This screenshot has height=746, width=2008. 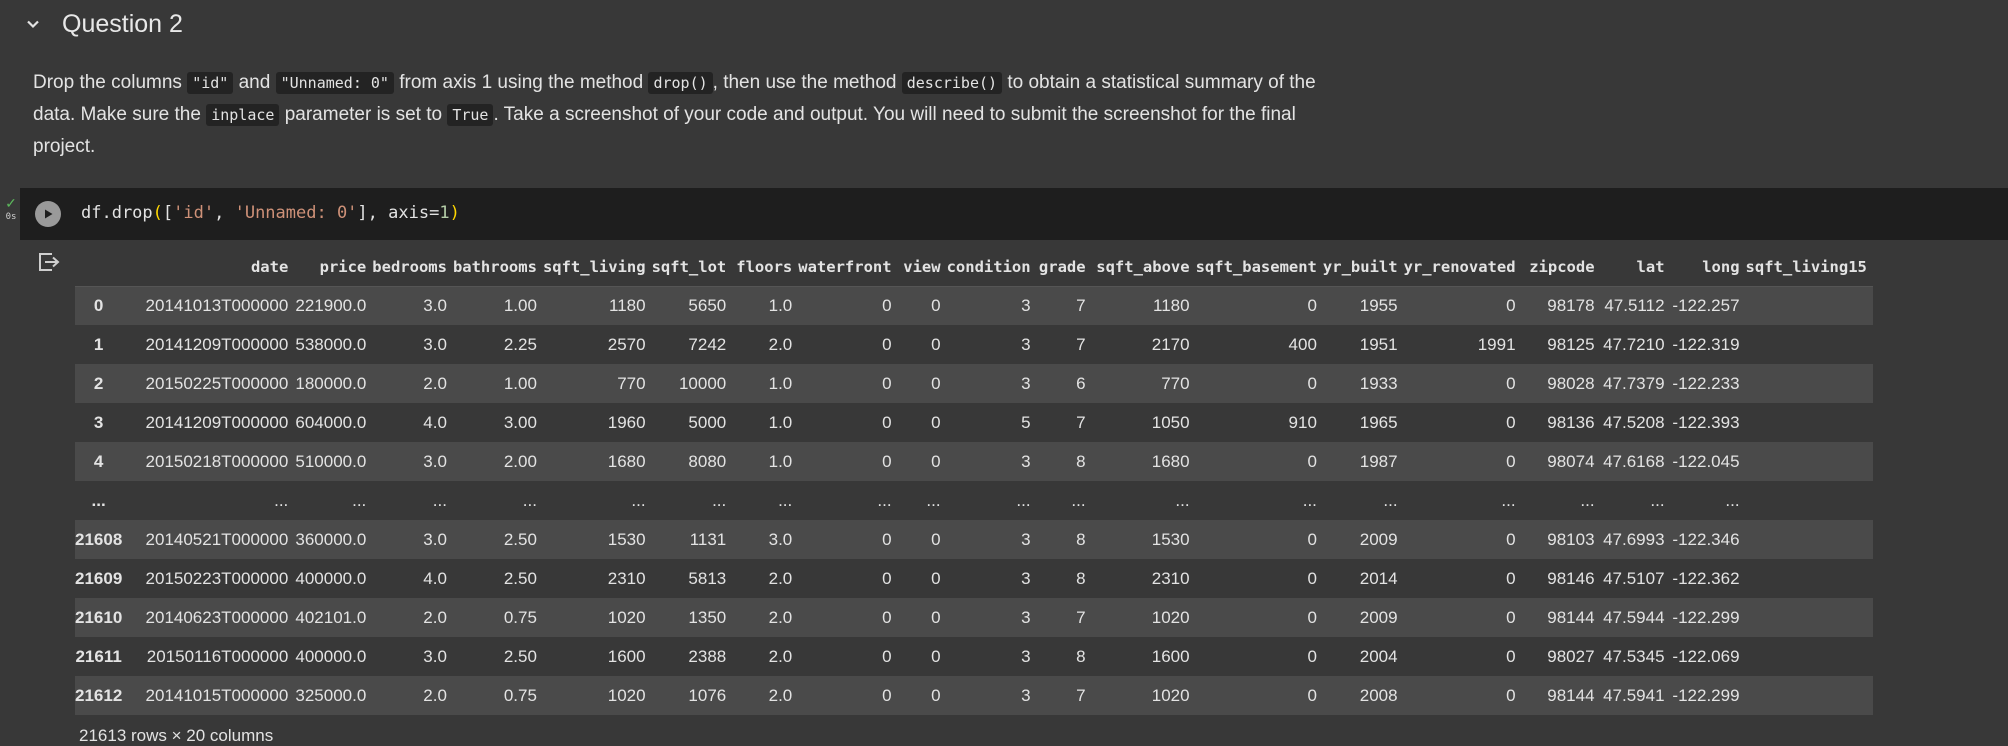 I want to click on table-cell: -122.362, so click(x=1706, y=578).